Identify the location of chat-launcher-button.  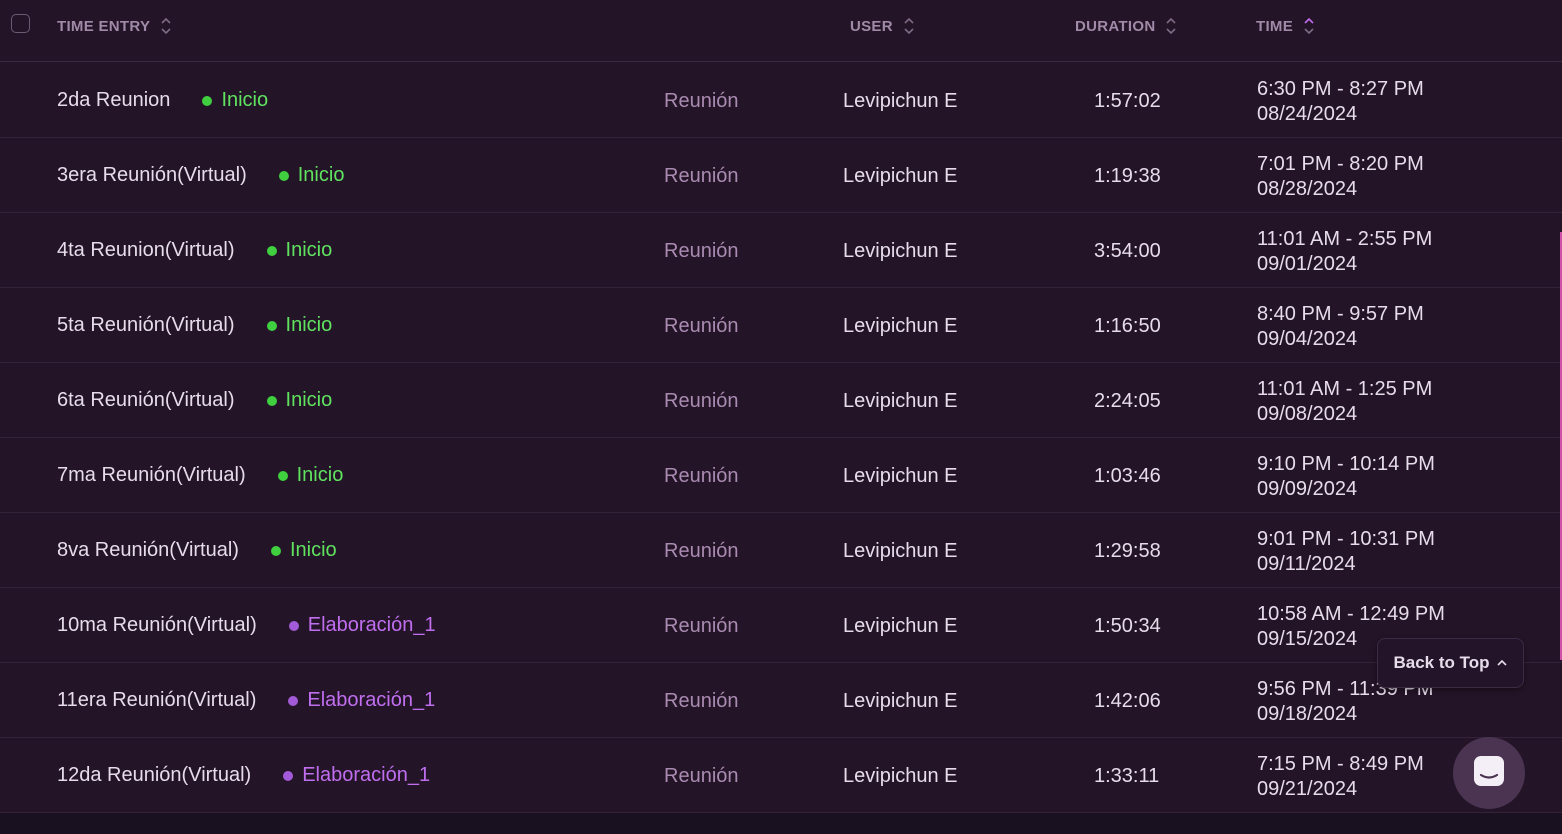
(1489, 773).